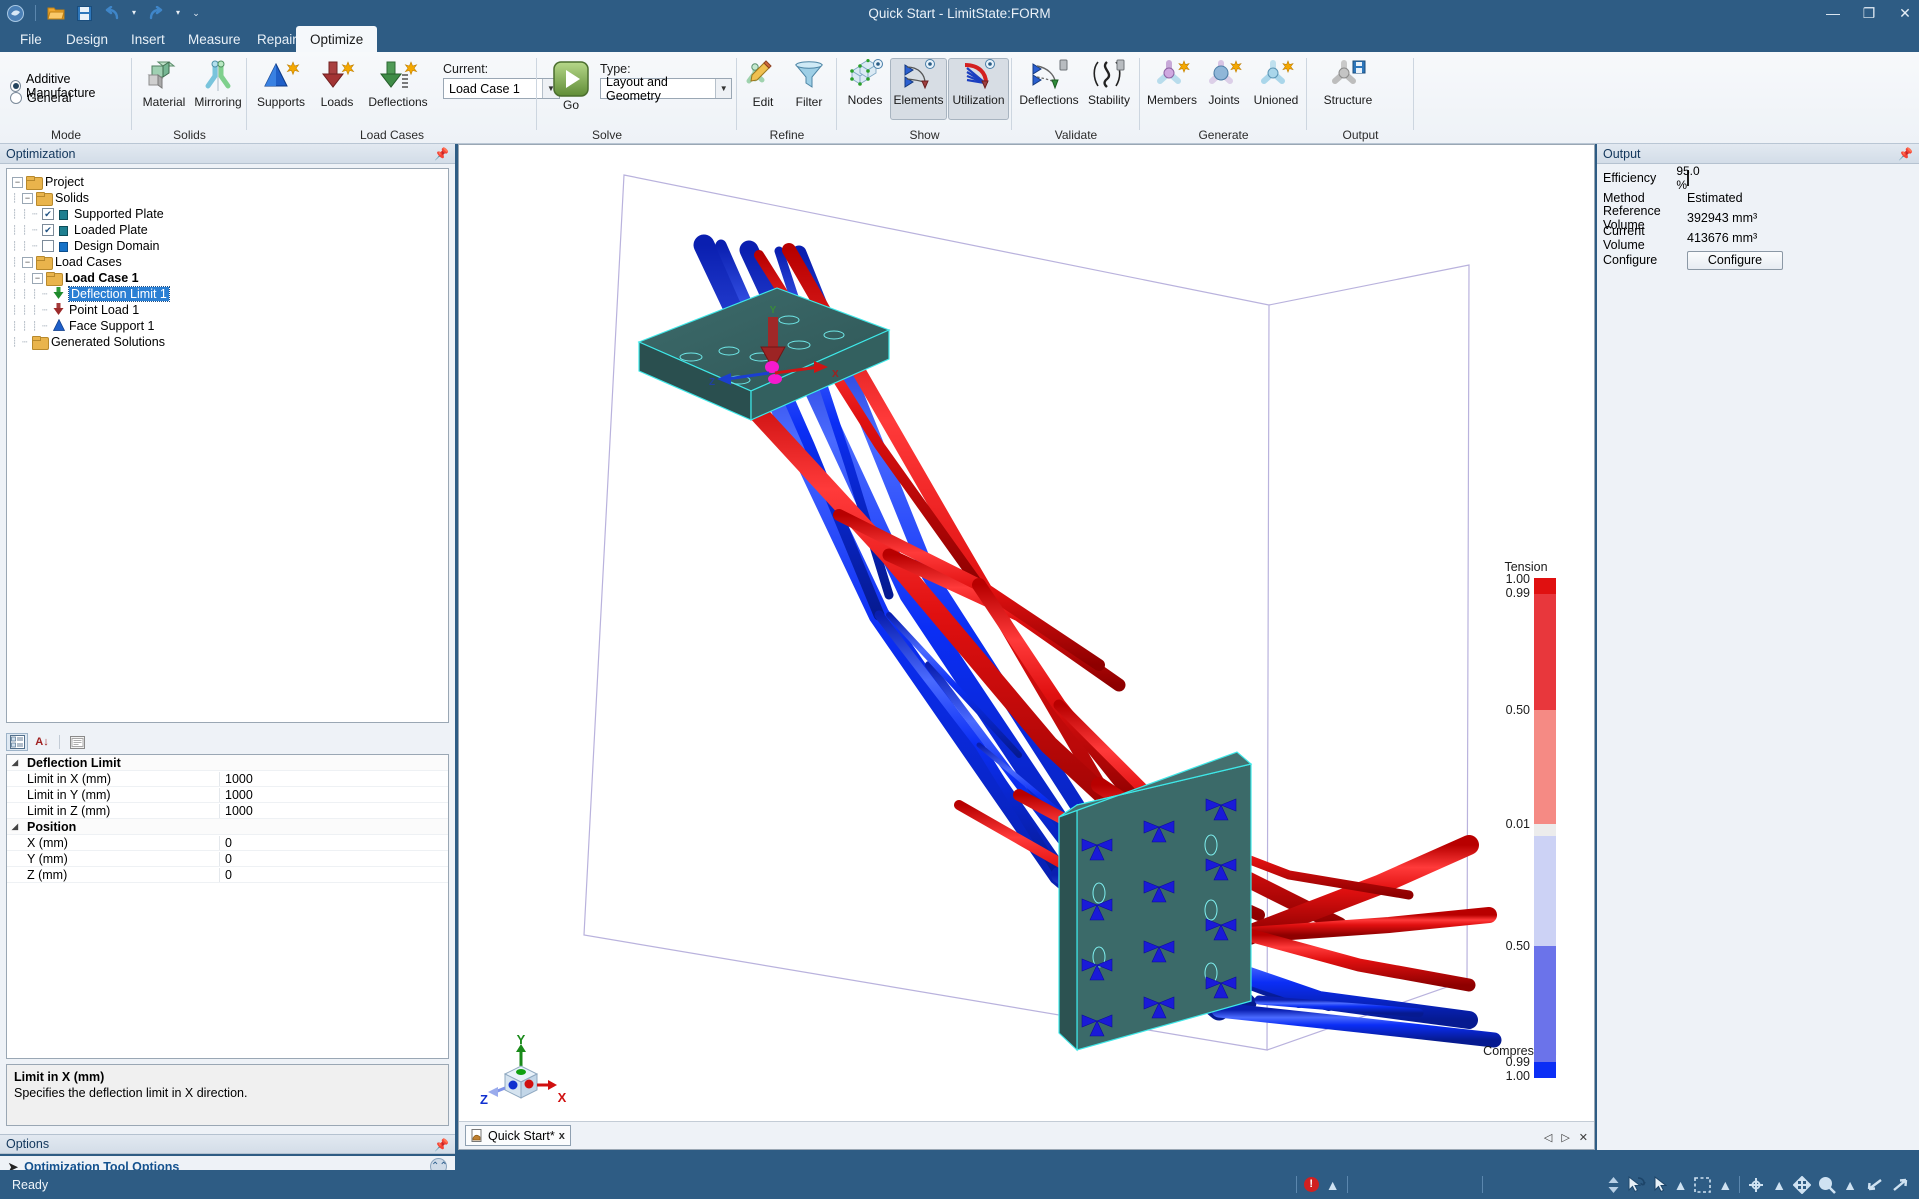  I want to click on mirroring-button: Mirroring, so click(218, 89).